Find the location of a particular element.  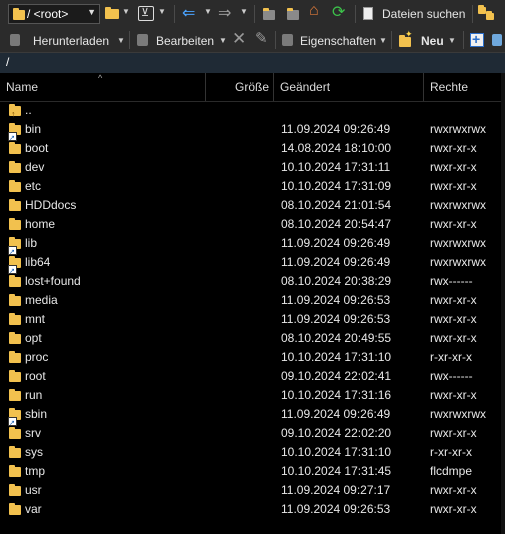

column-size: Größe is located at coordinates (240, 87).